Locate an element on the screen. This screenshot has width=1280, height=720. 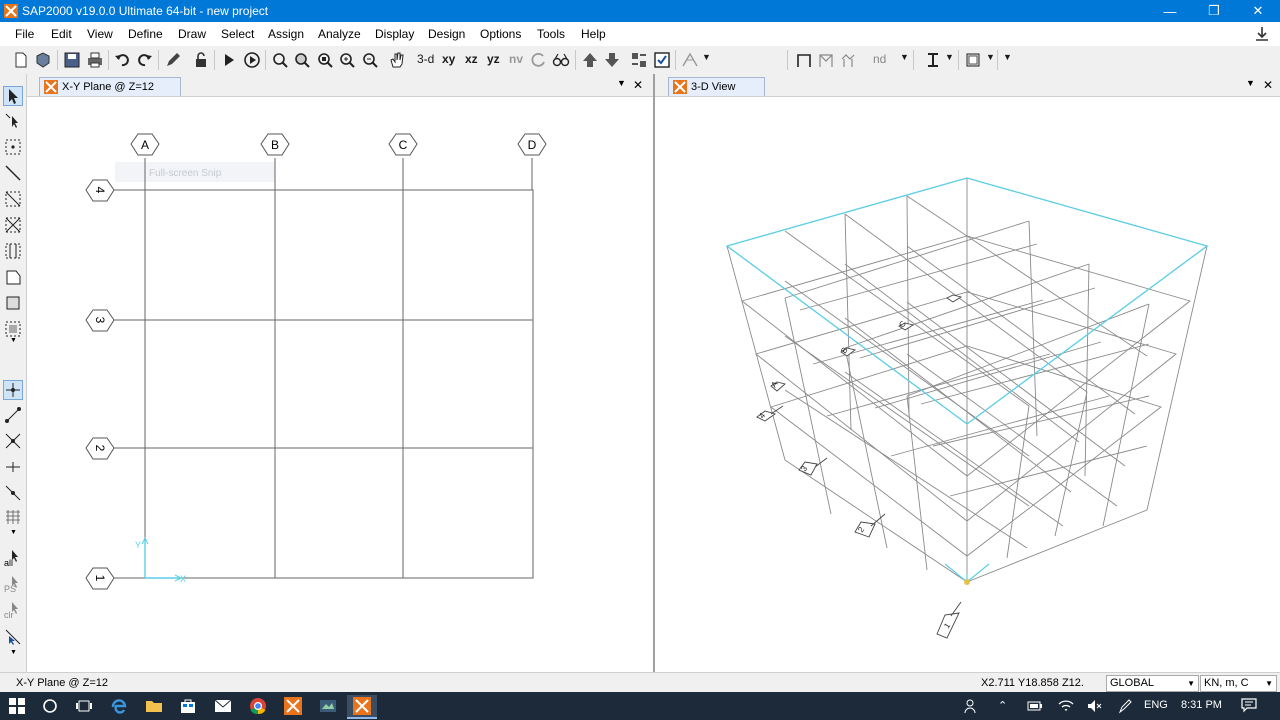
taskbar-file-explorer is located at coordinates (154, 706).